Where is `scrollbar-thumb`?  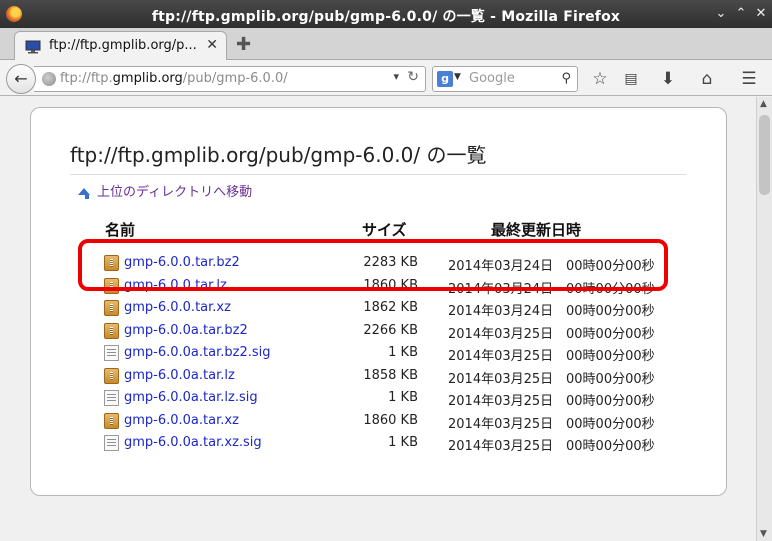 scrollbar-thumb is located at coordinates (764, 155).